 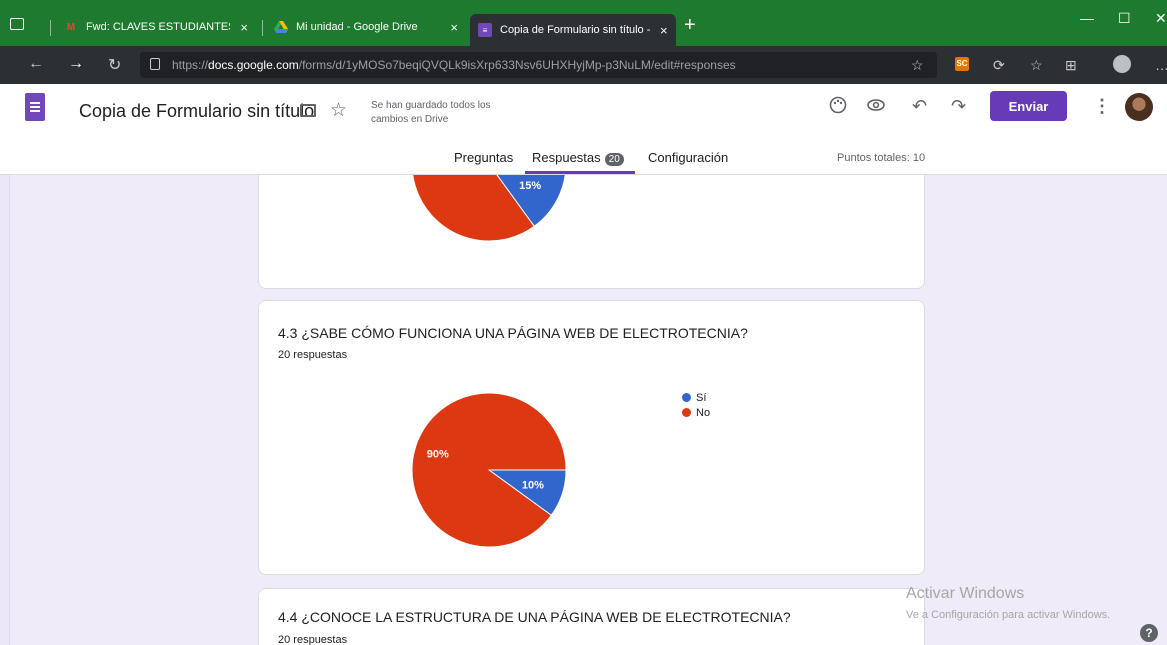 What do you see at coordinates (688, 157) in the screenshot?
I see `tab-settings: Configuración` at bounding box center [688, 157].